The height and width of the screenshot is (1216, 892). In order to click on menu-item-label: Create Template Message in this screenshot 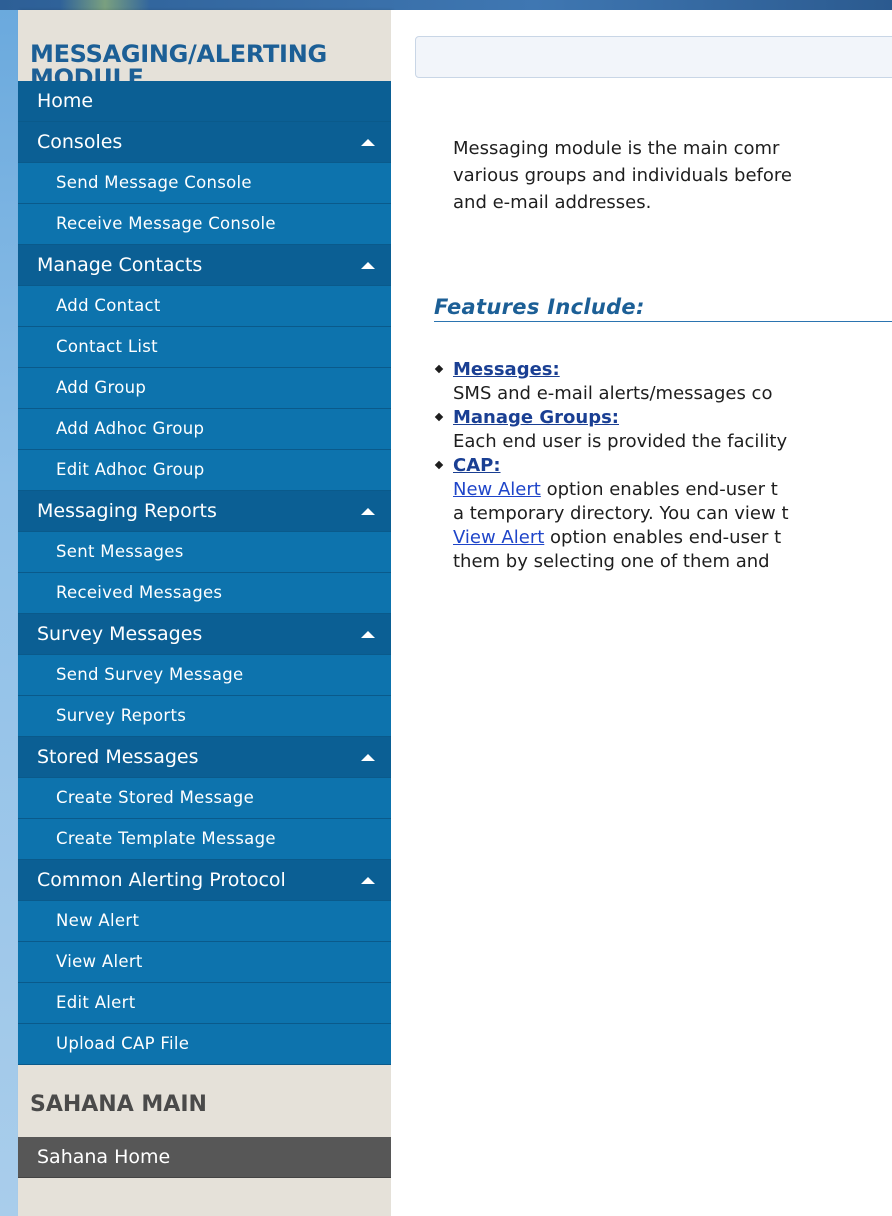, I will do `click(166, 838)`.